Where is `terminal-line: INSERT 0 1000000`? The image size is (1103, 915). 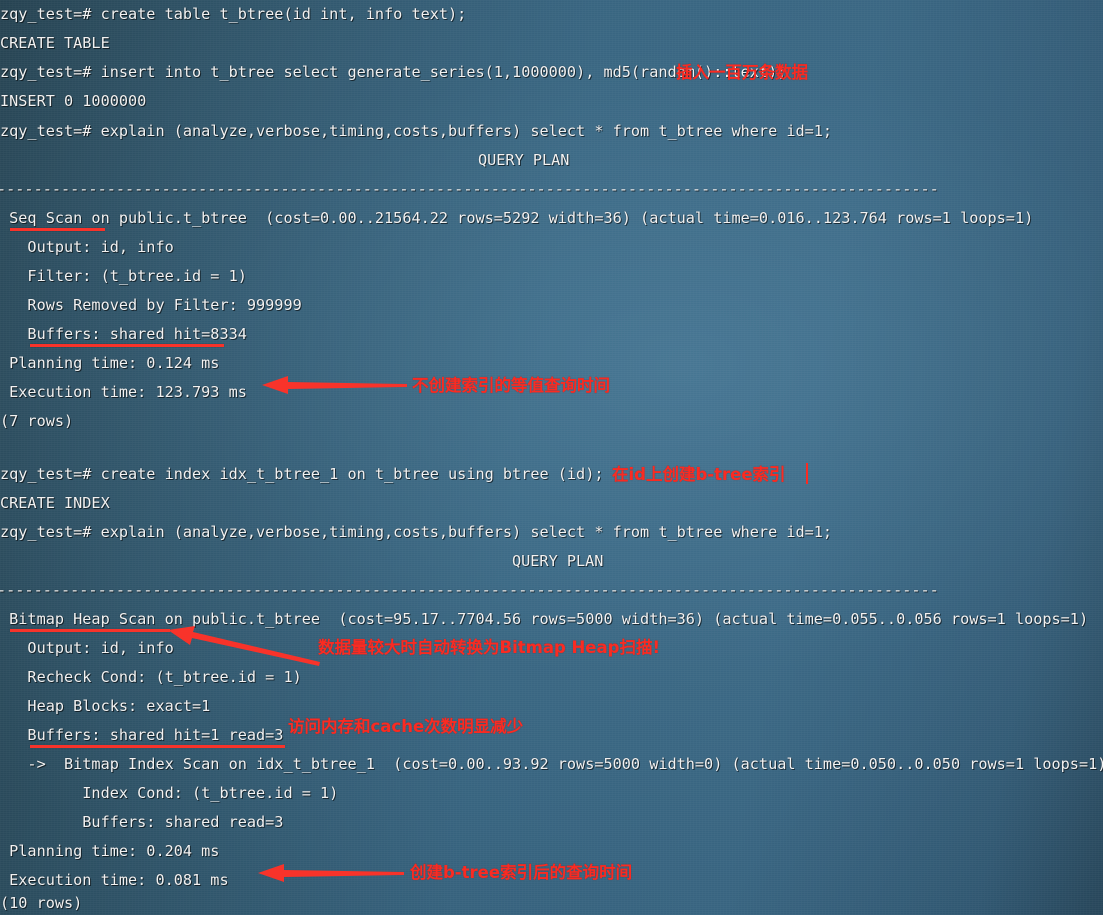
terminal-line: INSERT 0 1000000 is located at coordinates (73, 101).